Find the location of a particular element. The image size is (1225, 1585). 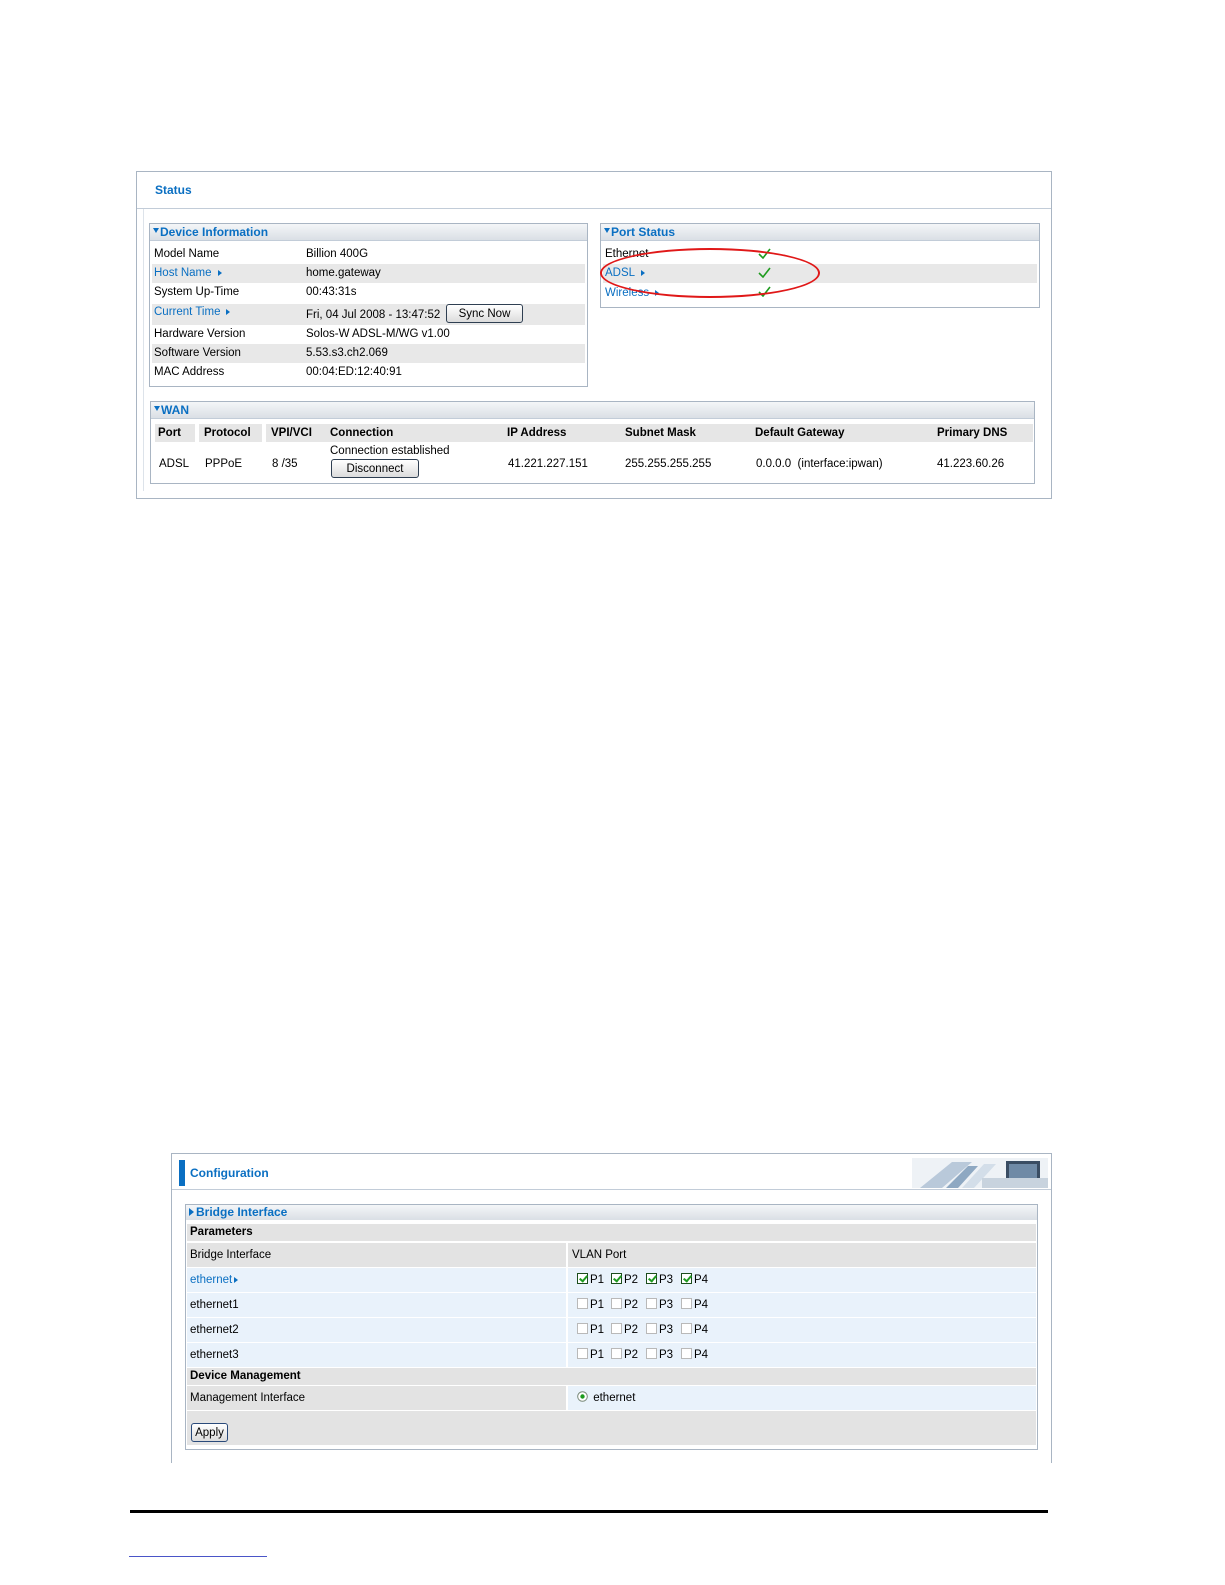

wan-col-header: IP Address is located at coordinates (562, 433).